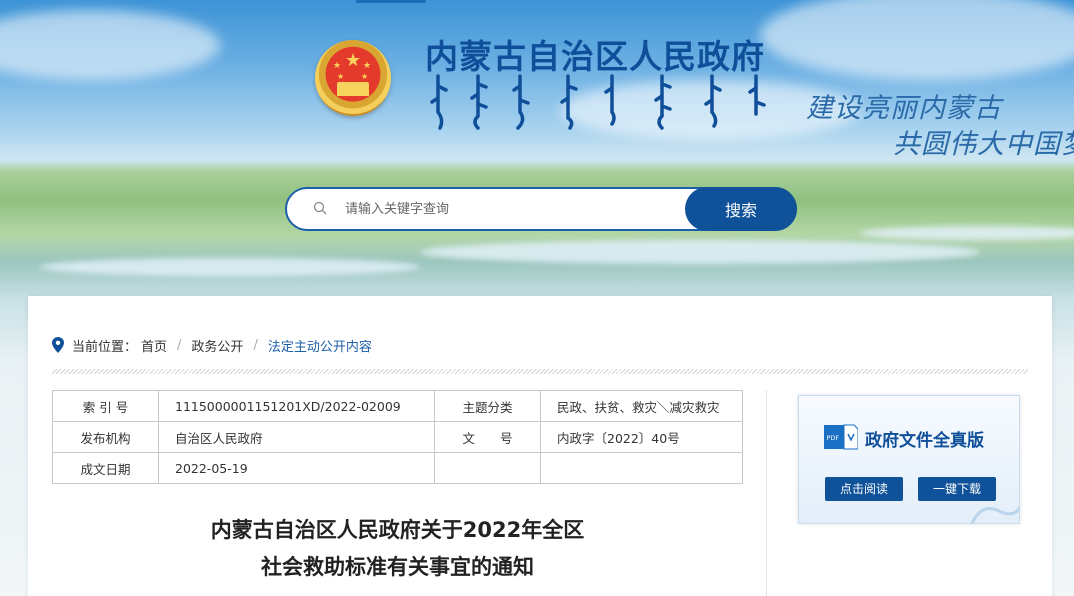  I want to click on breadcrumb-current: 法定主动公开内容, so click(320, 345).